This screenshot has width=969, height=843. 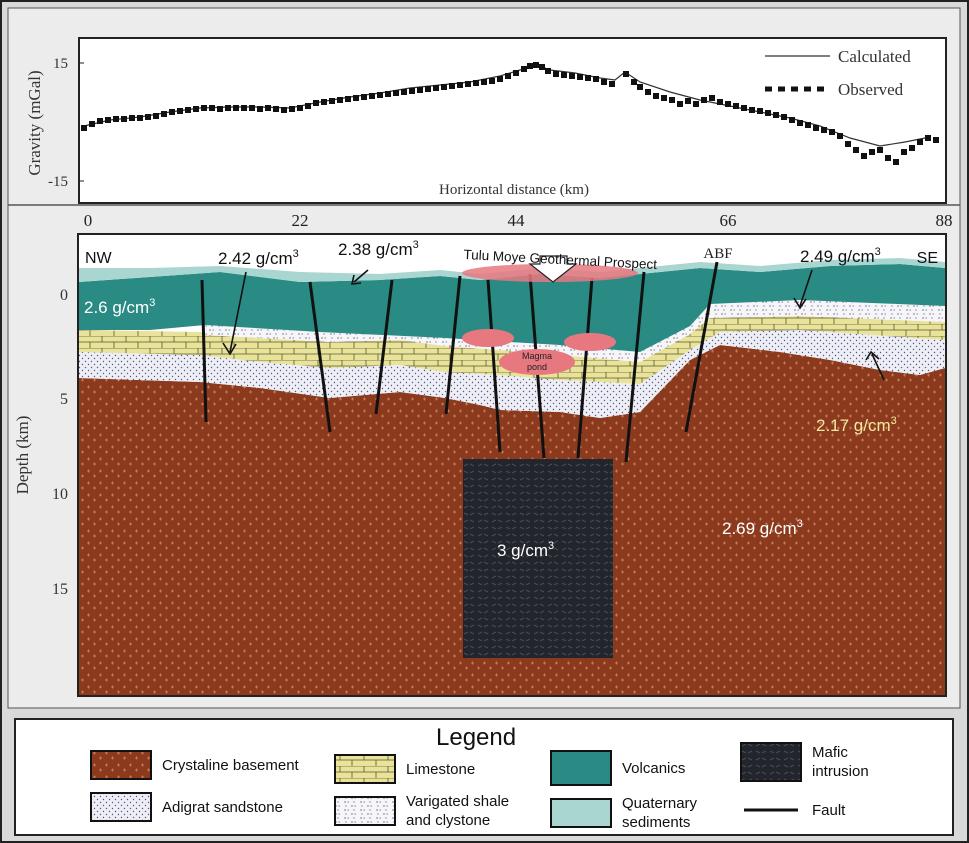 I want to click on depth-axis-label: Depth (km), so click(x=22, y=455).